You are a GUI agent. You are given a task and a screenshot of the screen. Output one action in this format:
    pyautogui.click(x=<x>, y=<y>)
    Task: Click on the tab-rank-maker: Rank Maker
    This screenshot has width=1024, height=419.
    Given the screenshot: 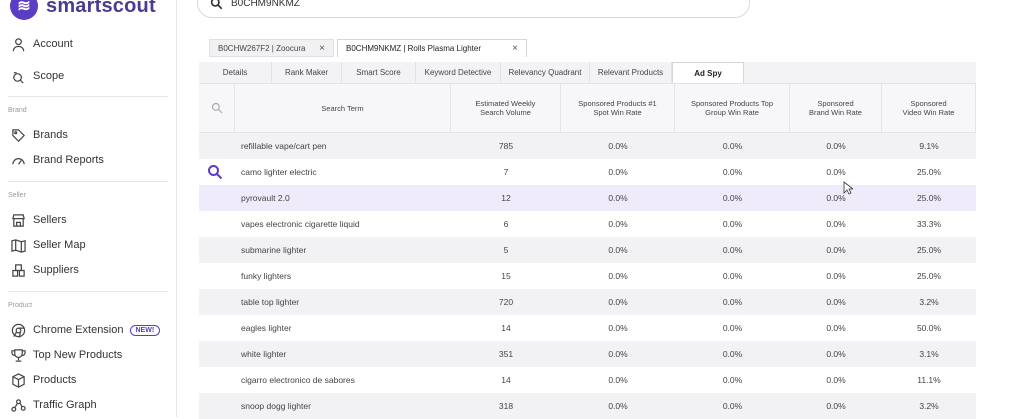 What is the action you would take?
    pyautogui.click(x=307, y=72)
    